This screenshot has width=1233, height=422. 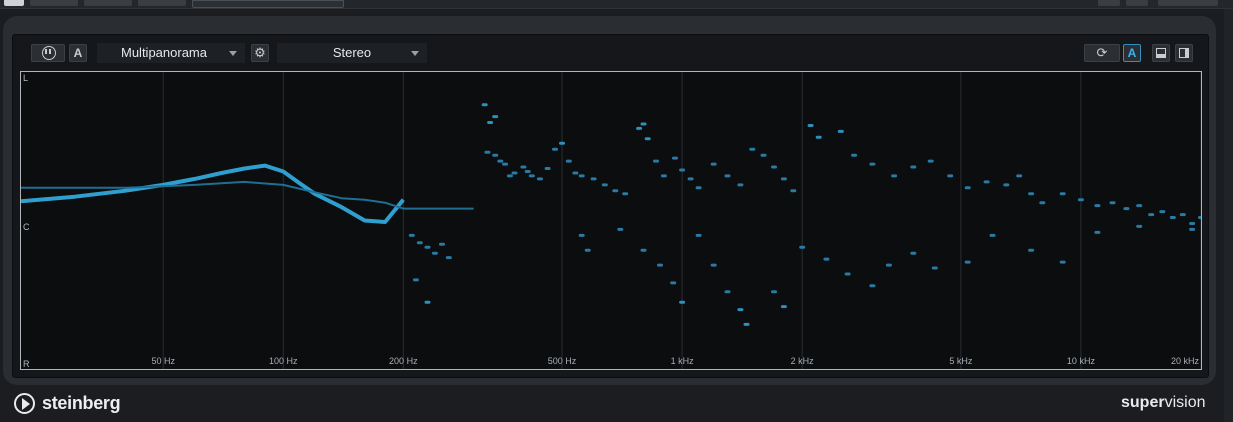 What do you see at coordinates (81, 403) in the screenshot?
I see `steinberg-wordmark: steinberg` at bounding box center [81, 403].